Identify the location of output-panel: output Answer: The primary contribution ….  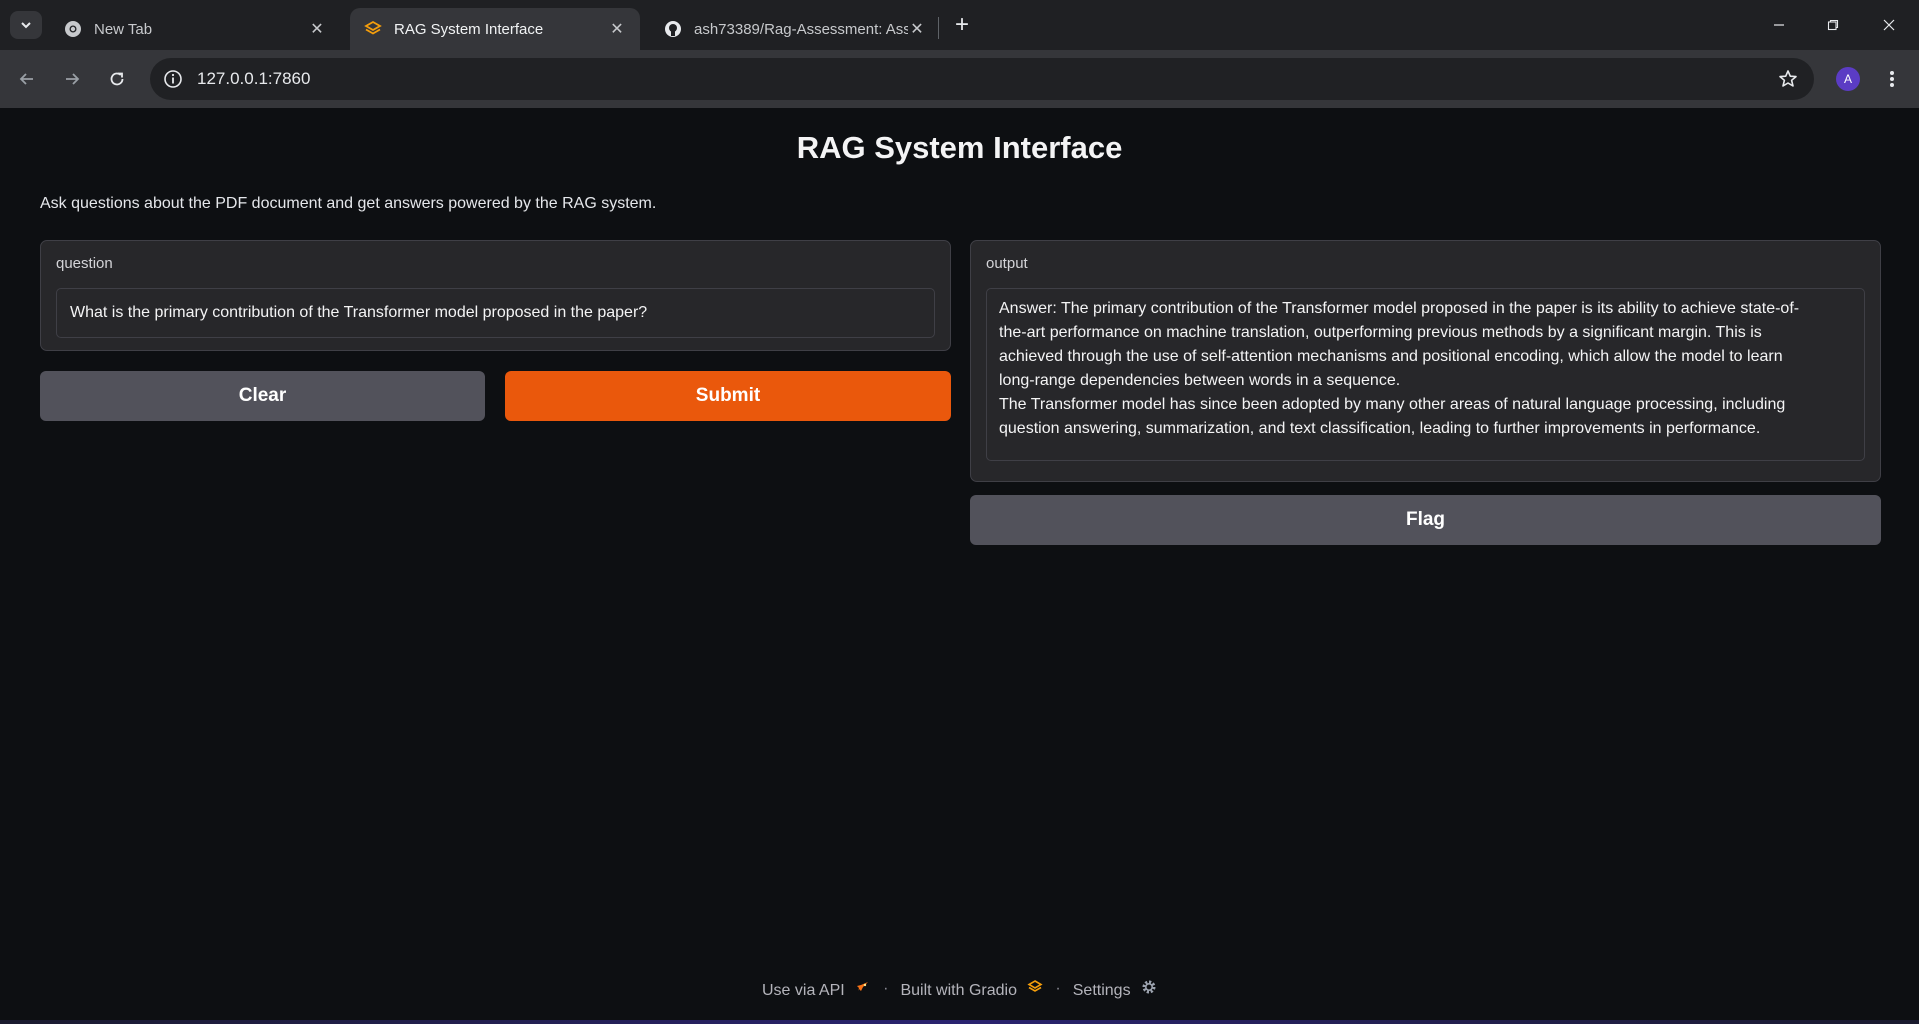
(1425, 361).